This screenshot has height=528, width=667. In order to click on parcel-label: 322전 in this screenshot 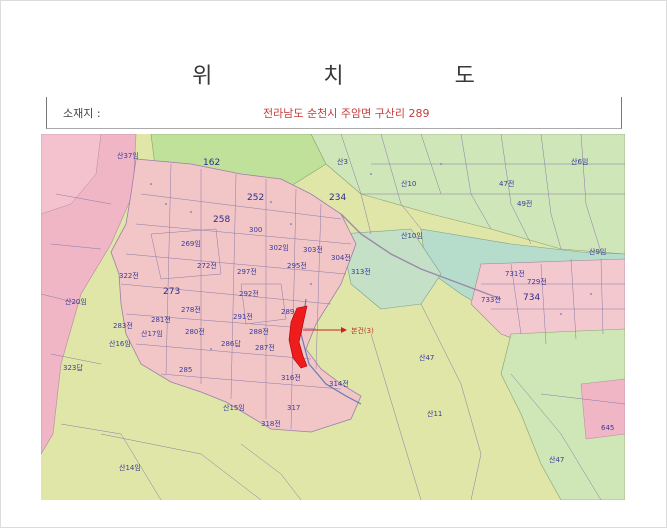, I will do `click(129, 275)`.